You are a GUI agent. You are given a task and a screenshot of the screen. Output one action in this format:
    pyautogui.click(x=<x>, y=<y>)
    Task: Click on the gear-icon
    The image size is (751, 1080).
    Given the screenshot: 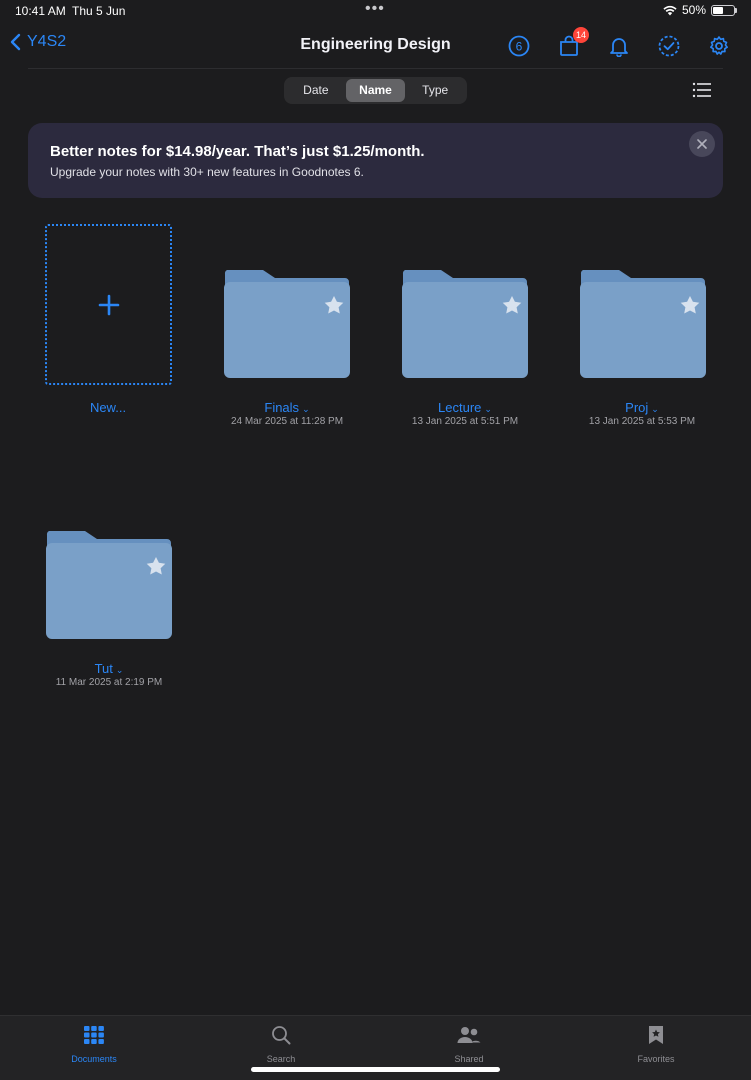 What is the action you would take?
    pyautogui.click(x=719, y=45)
    